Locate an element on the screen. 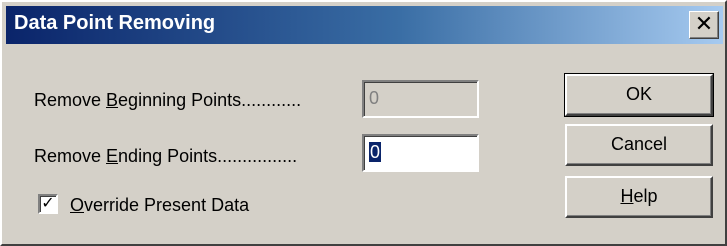 This screenshot has width=727, height=246. remove-beginning-input: 0 is located at coordinates (420, 99).